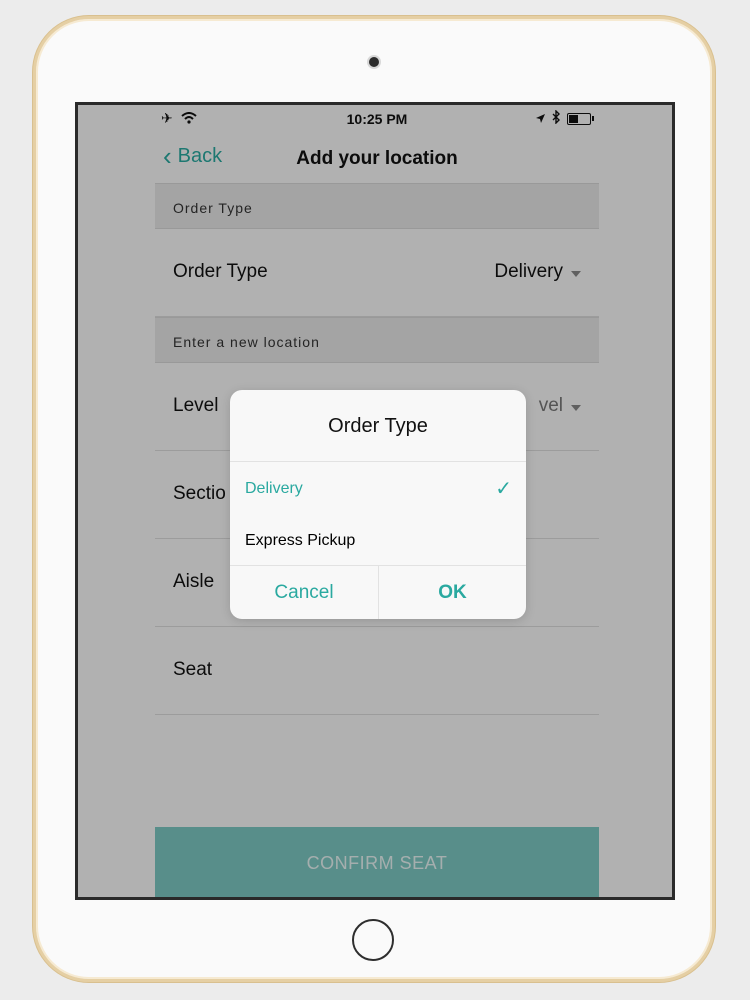 The width and height of the screenshot is (750, 1000). What do you see at coordinates (304, 592) in the screenshot?
I see `cancel-button: Cancel` at bounding box center [304, 592].